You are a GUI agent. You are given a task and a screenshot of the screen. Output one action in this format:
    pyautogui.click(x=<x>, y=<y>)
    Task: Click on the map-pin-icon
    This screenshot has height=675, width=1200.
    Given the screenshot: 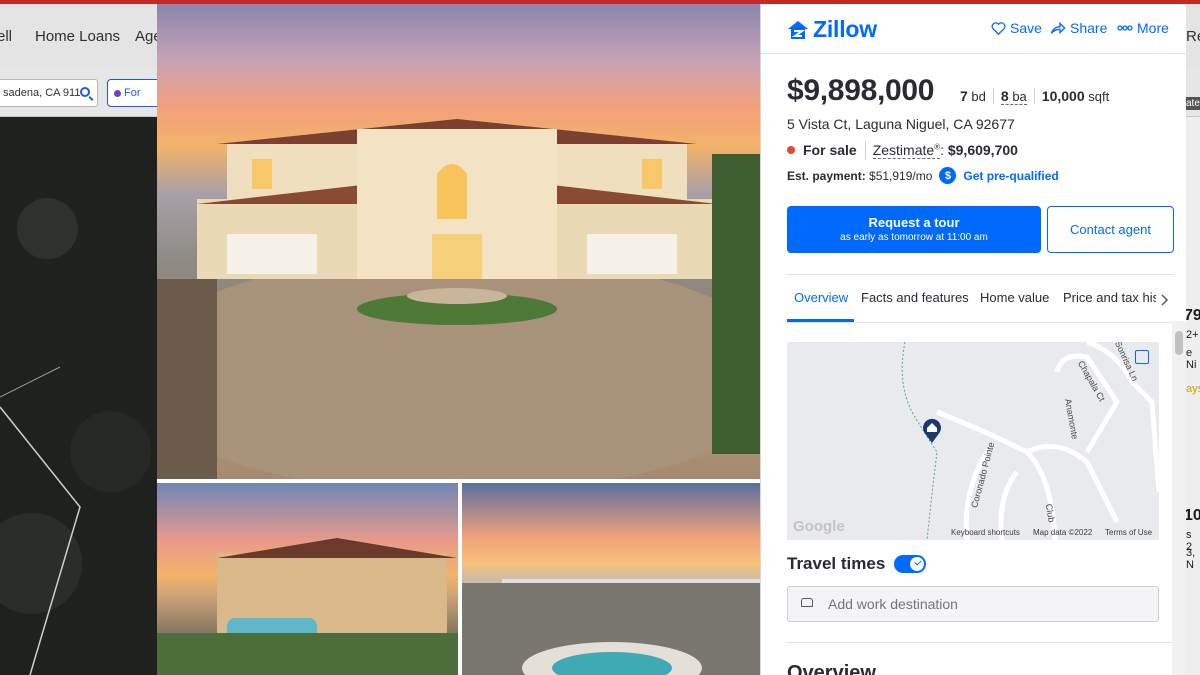 What is the action you would take?
    pyautogui.click(x=932, y=430)
    